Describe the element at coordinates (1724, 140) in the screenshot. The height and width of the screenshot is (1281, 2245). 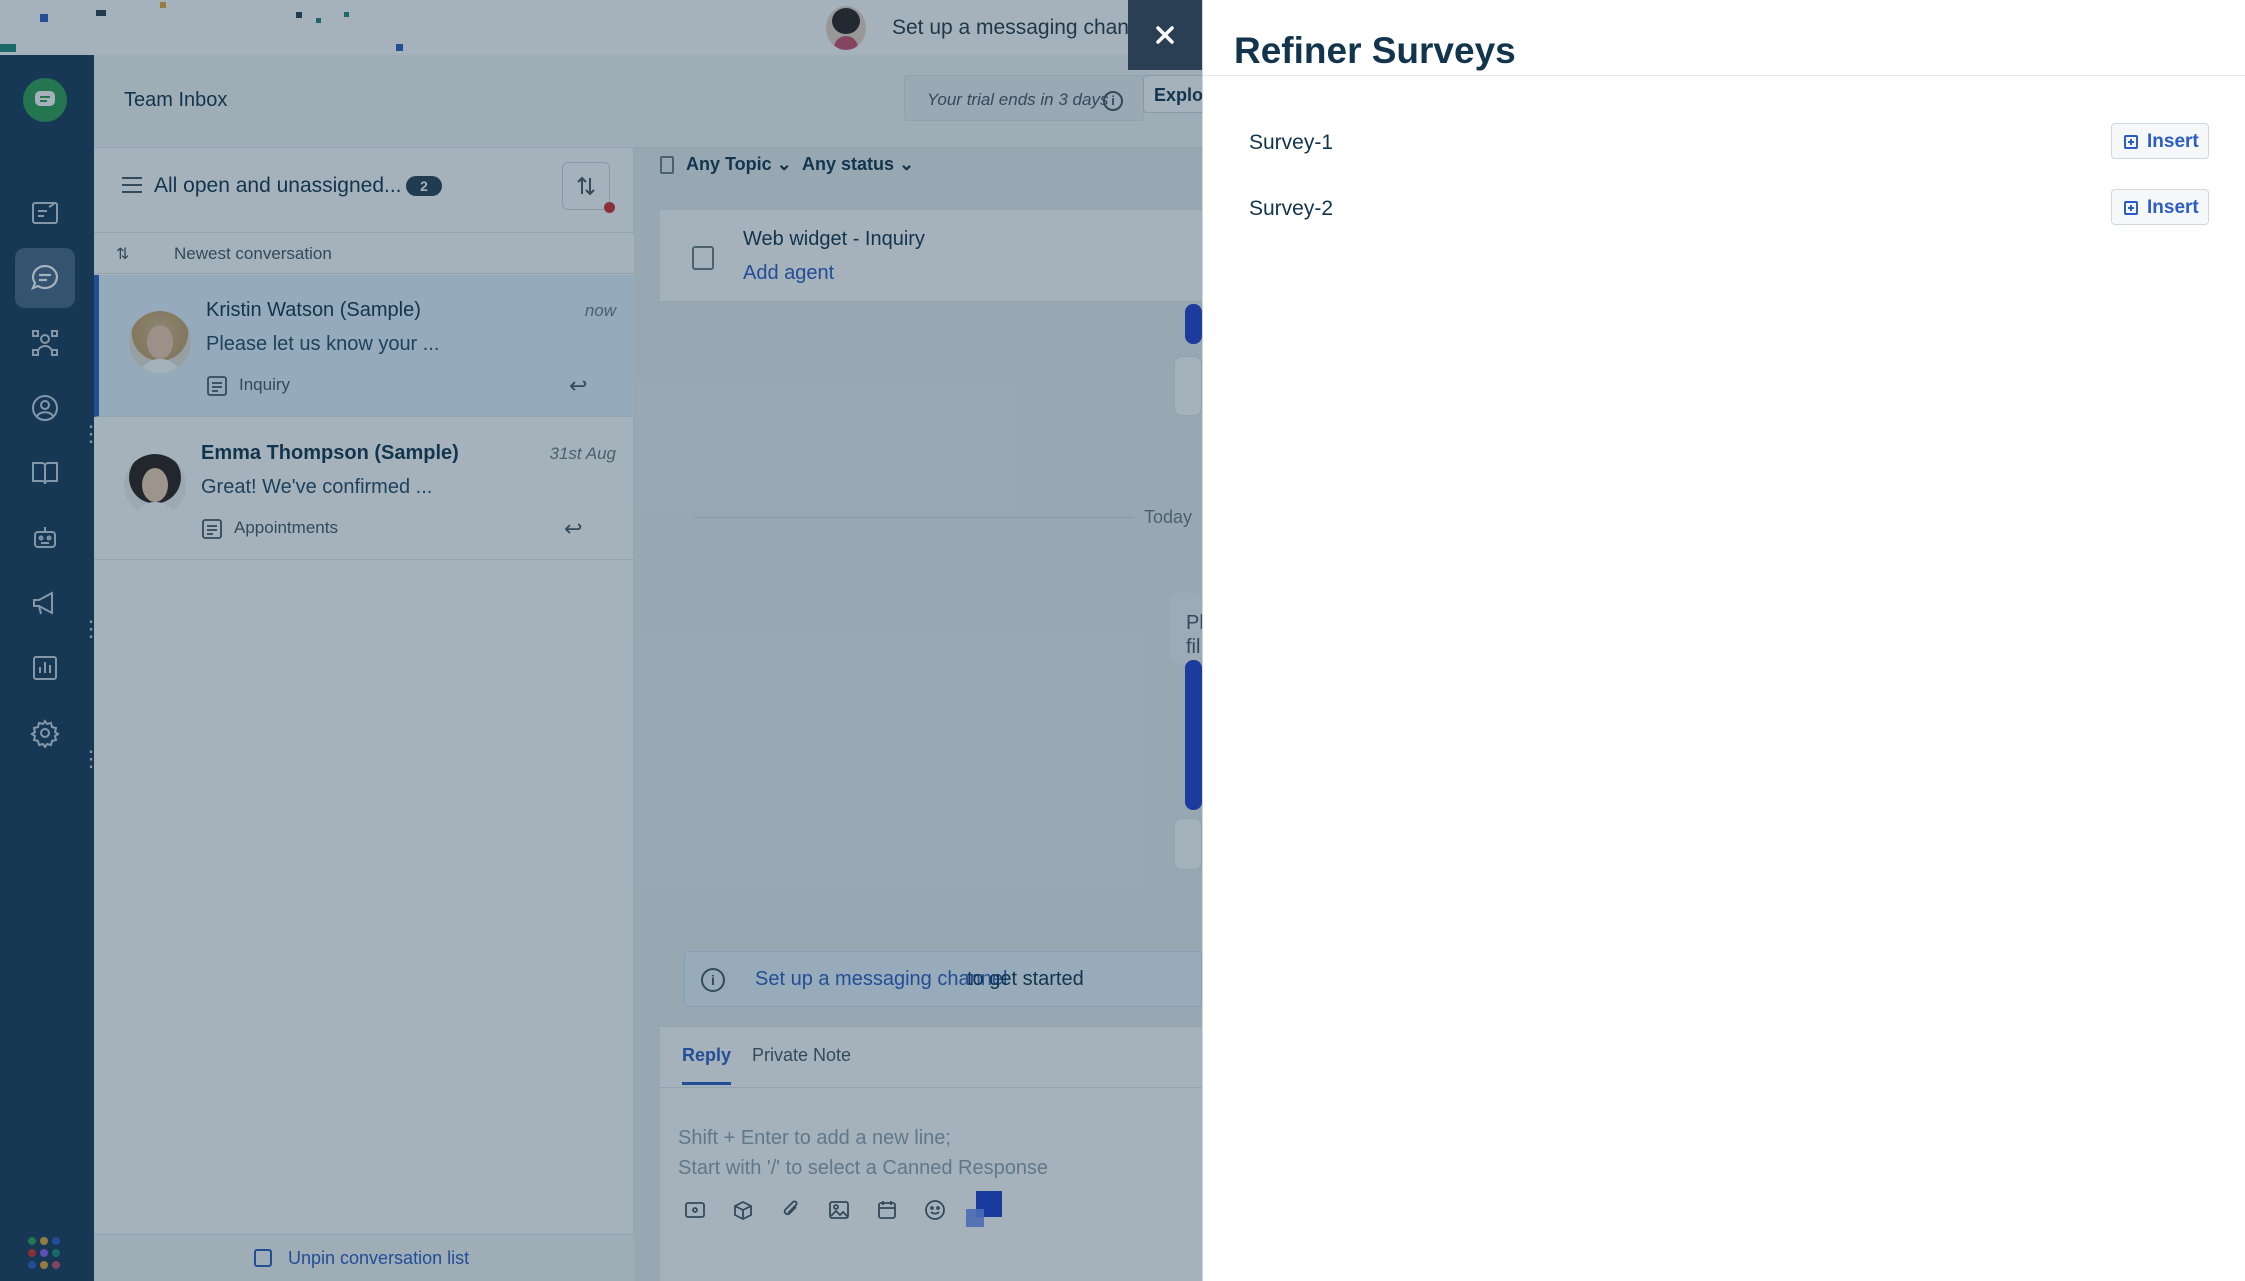
I see `survey-row: Survey-1 Insert` at that location.